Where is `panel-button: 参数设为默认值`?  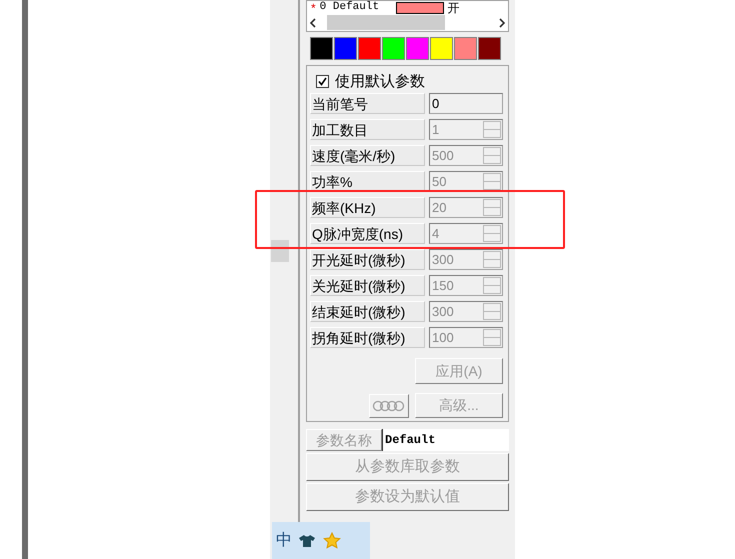
panel-button: 参数设为默认值 is located at coordinates (407, 497).